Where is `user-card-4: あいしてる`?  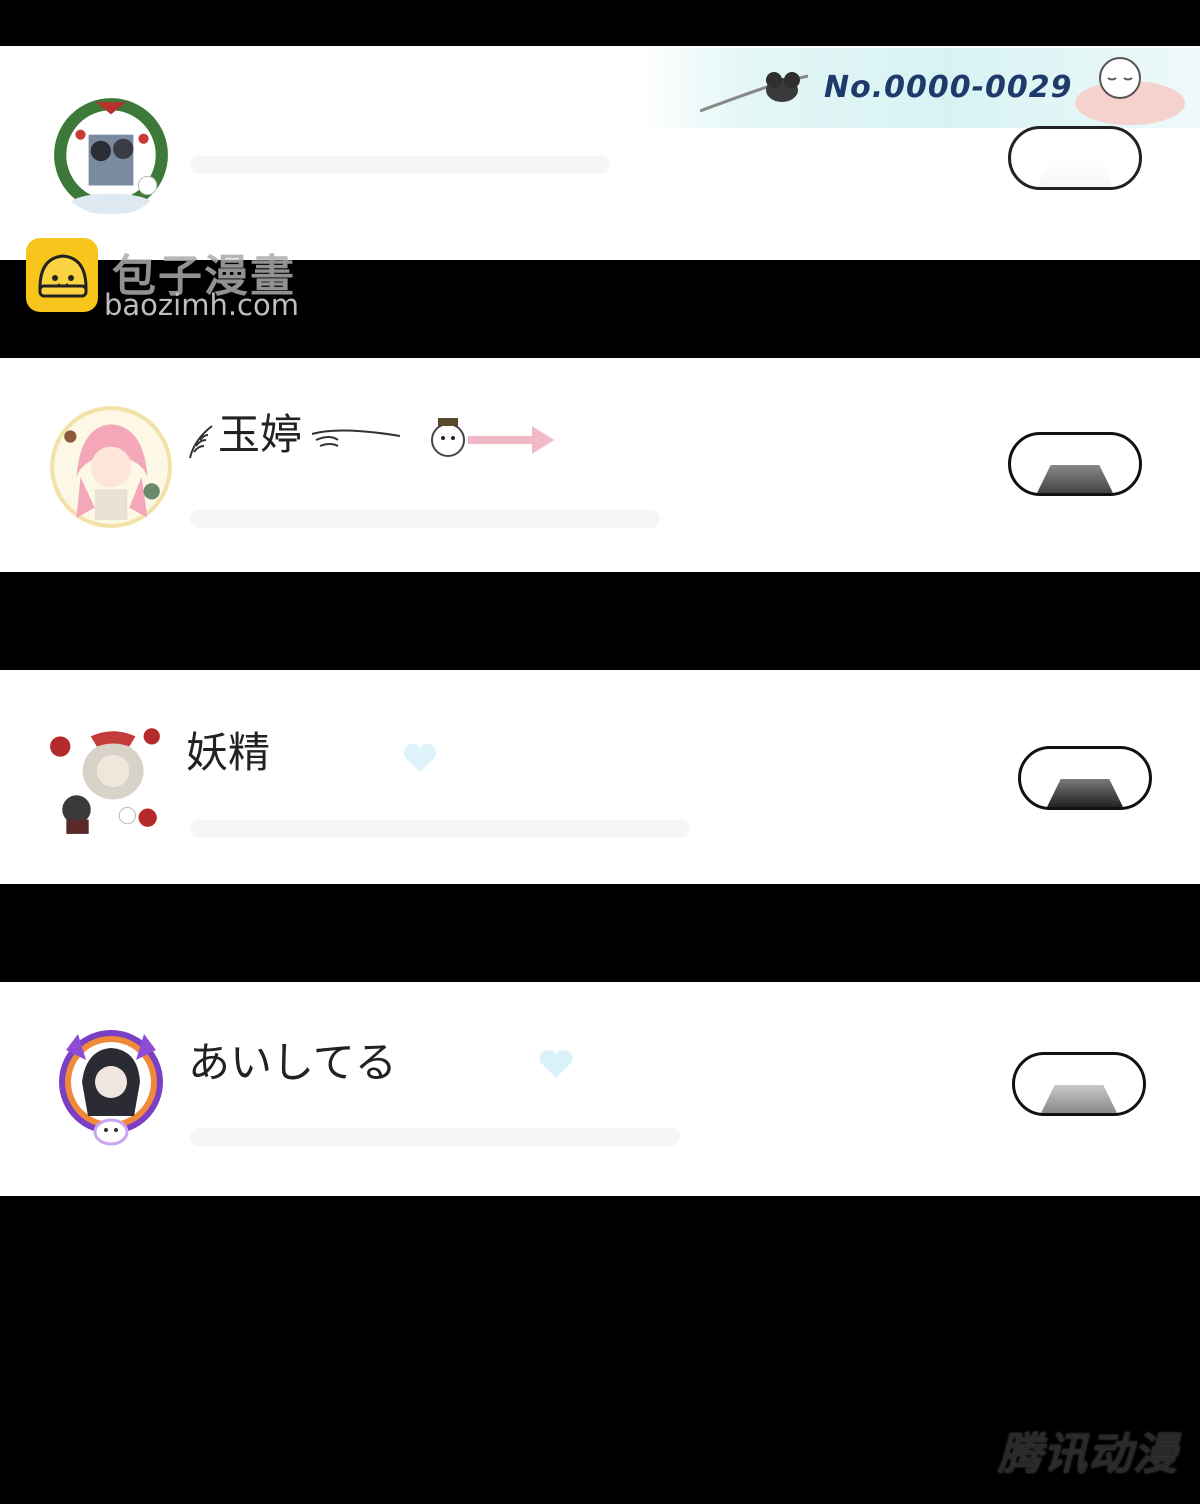
user-card-4: あいしてる is located at coordinates (600, 1089).